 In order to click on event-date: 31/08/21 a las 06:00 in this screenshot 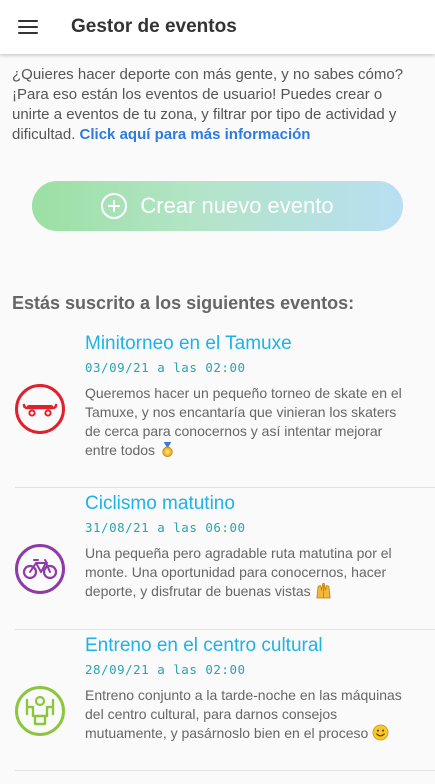, I will do `click(165, 527)`.